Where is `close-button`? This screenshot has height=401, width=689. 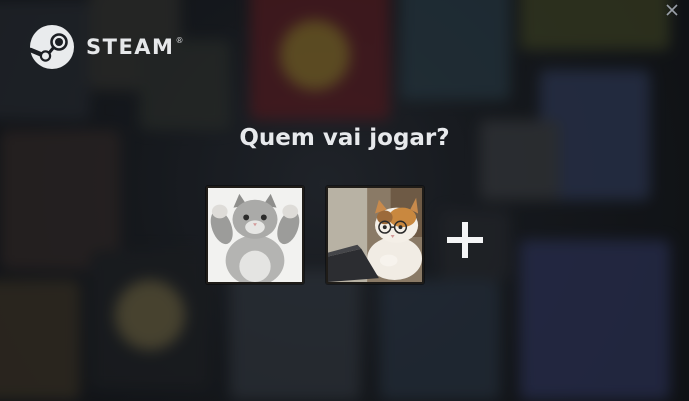
close-button is located at coordinates (672, 10).